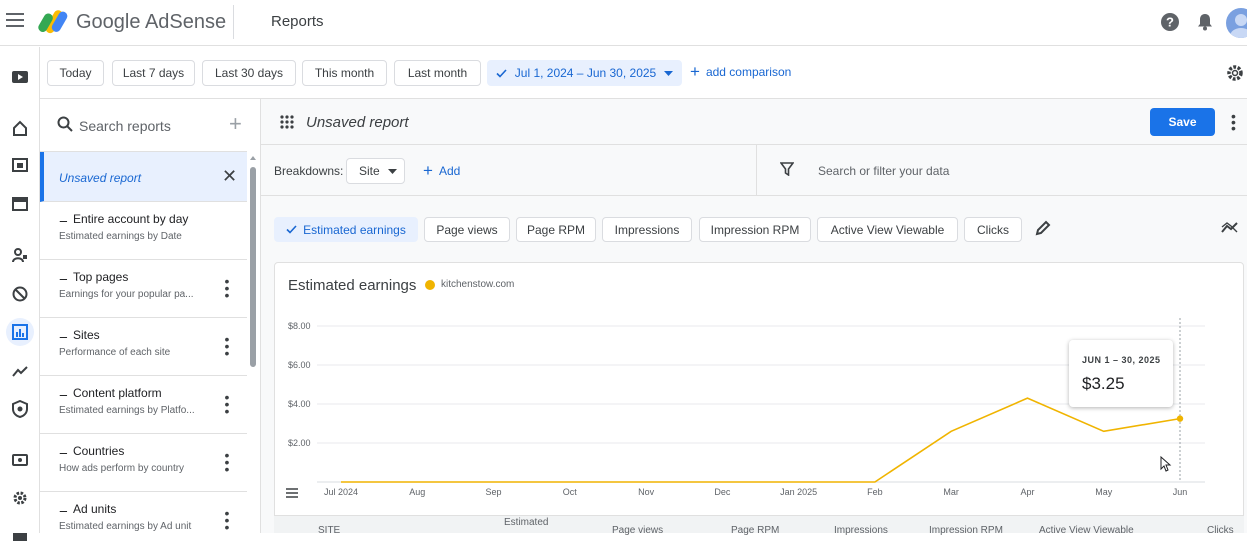  Describe the element at coordinates (1002, 170) in the screenshot. I see `filter-data-field: Search or filter your data` at that location.